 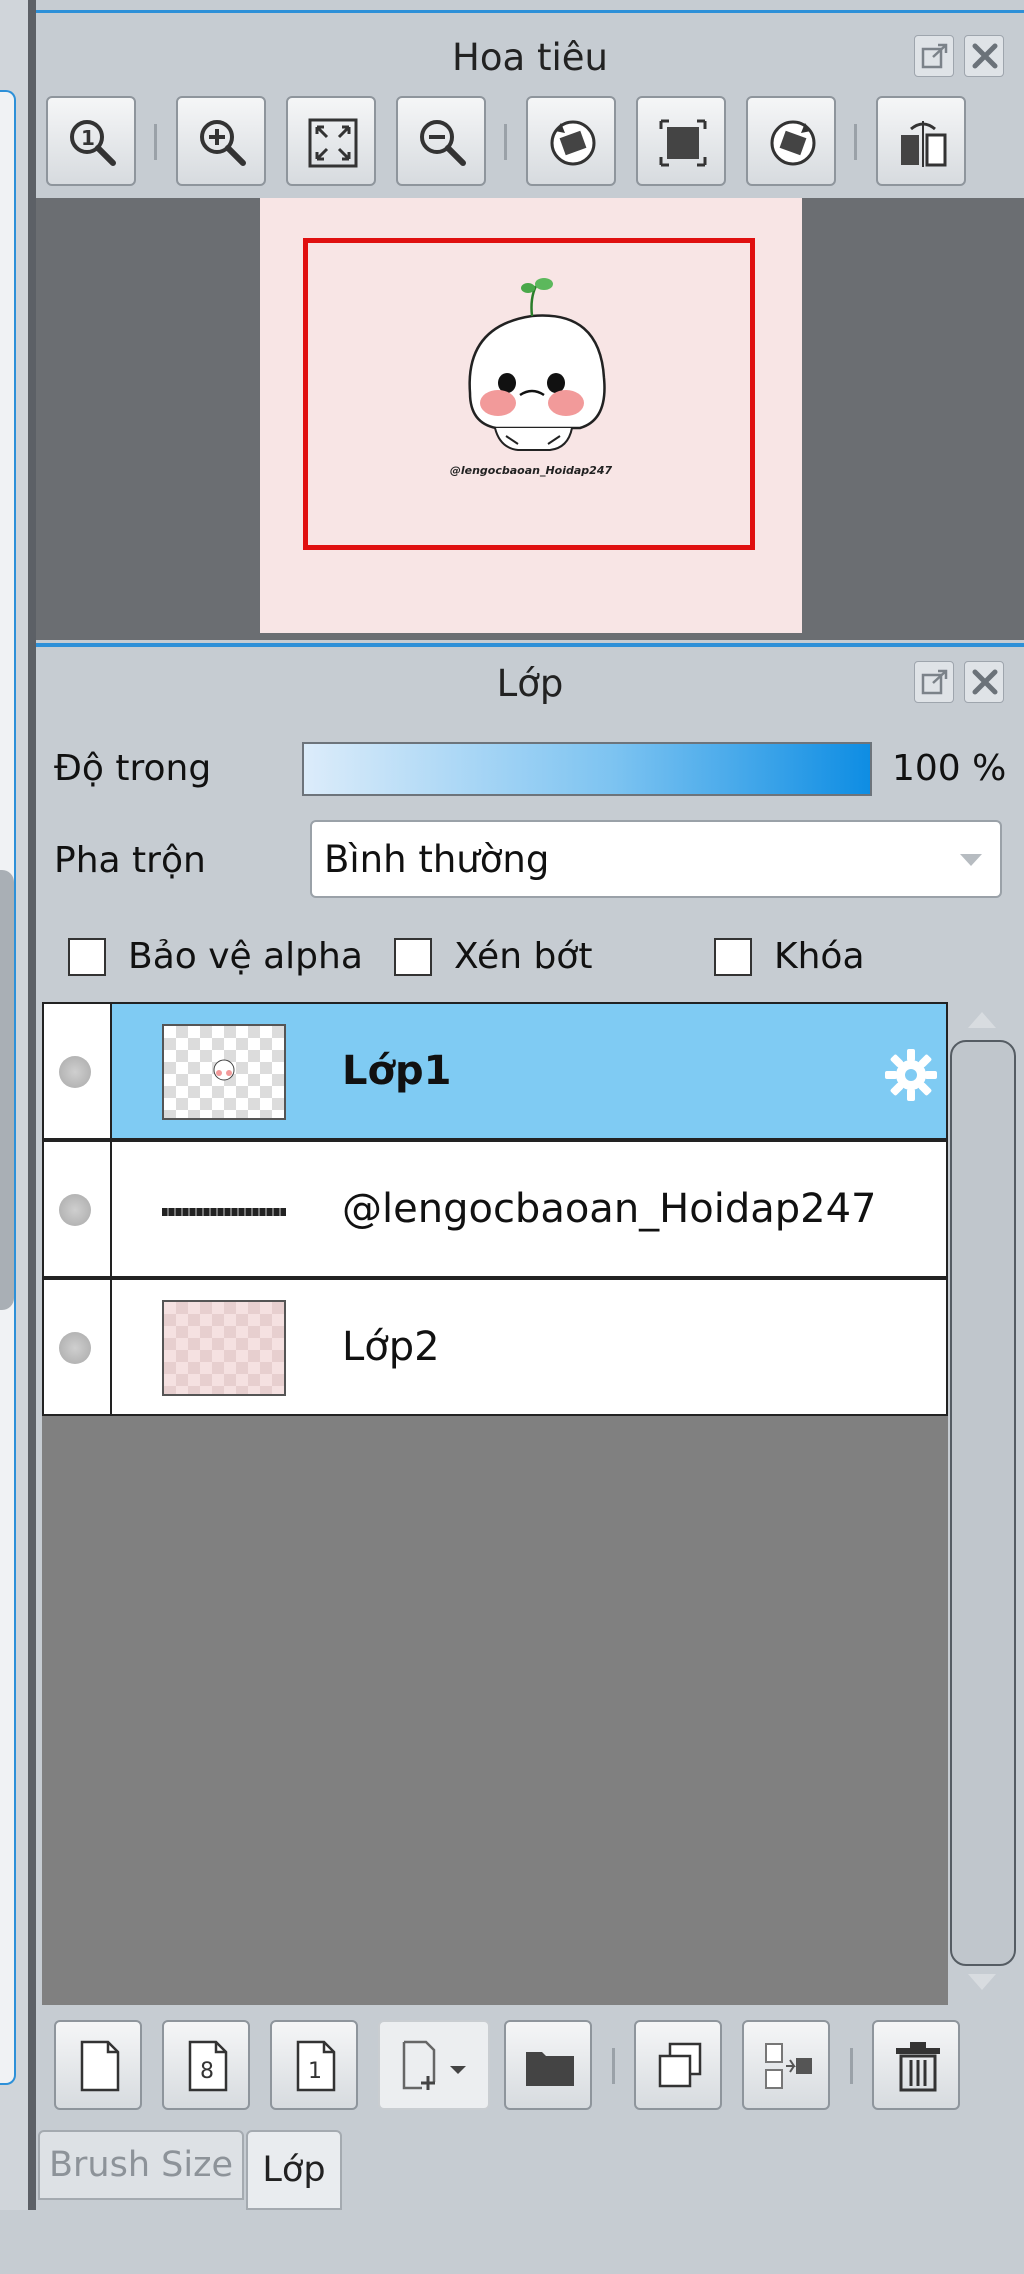 I want to click on zoom-actual-button: 1, so click(x=91, y=141).